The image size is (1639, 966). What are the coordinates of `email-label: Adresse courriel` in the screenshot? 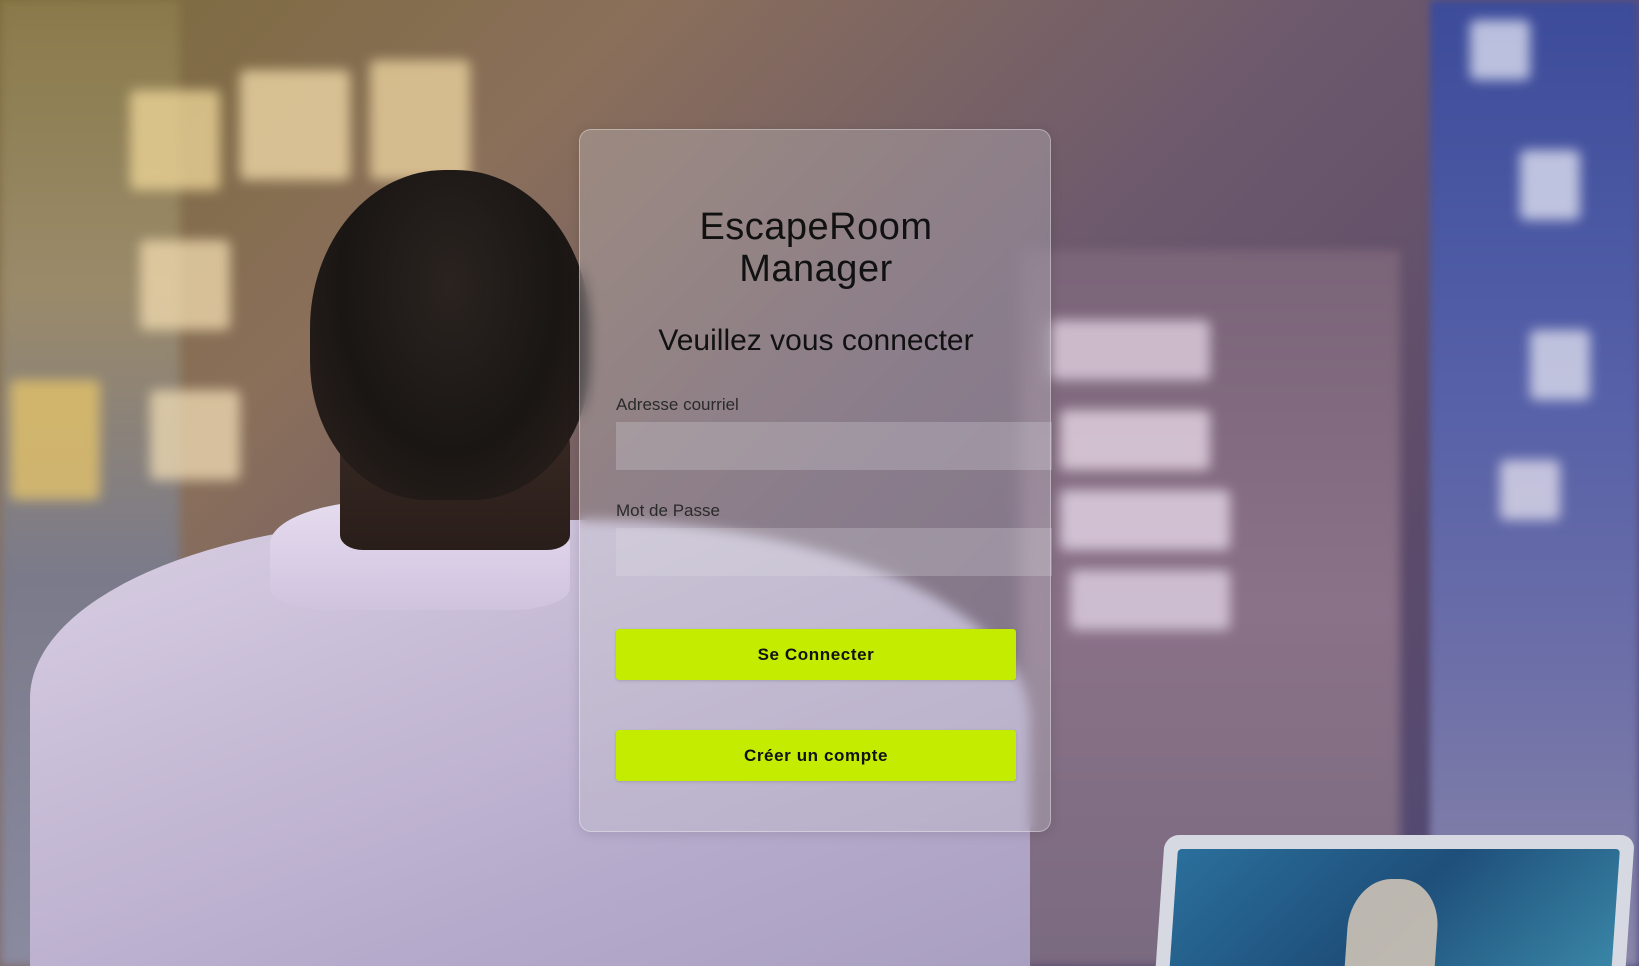 It's located at (677, 404).